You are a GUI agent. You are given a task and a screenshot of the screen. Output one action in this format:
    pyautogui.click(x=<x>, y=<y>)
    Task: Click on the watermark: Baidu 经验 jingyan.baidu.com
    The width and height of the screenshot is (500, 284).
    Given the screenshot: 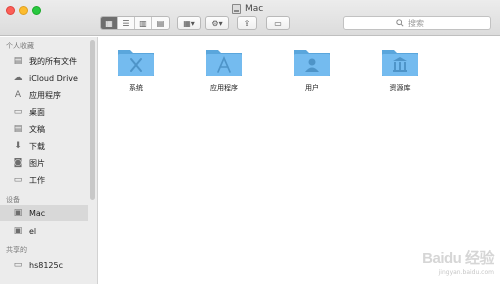 What is the action you would take?
    pyautogui.click(x=458, y=261)
    